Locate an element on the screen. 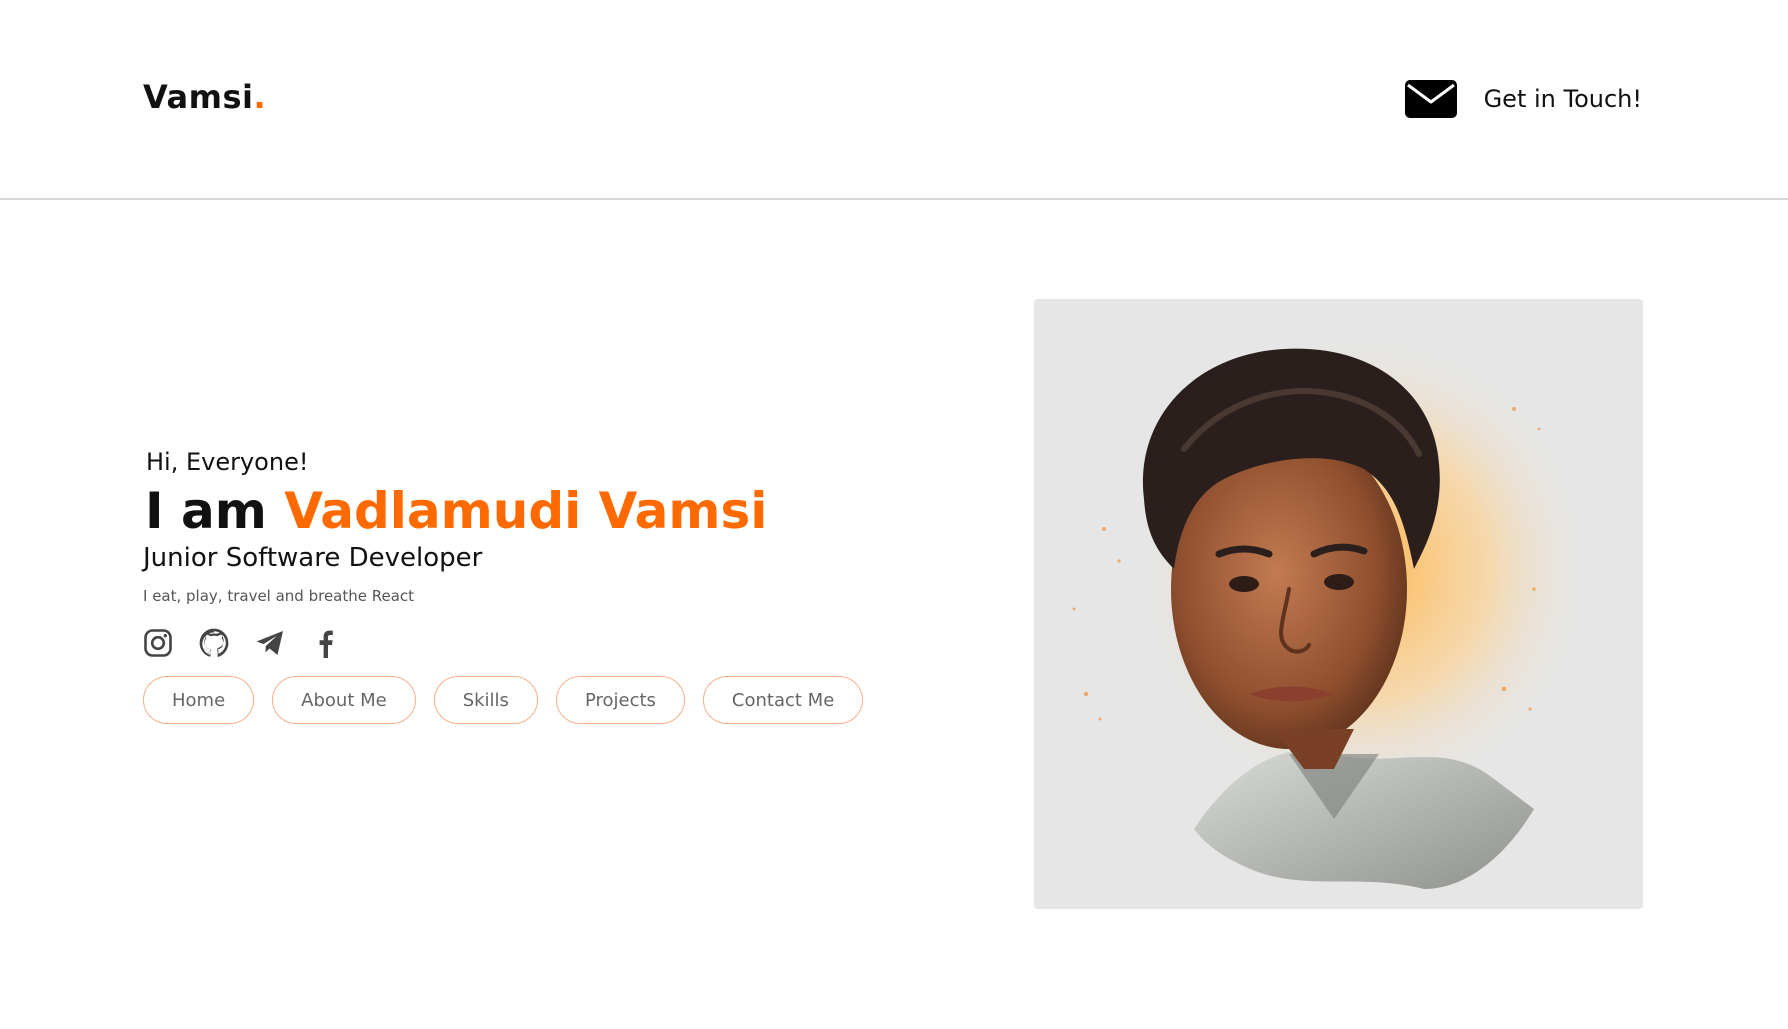 The image size is (1788, 1029). hero-name: Vadlamudi Vamsi is located at coordinates (526, 511).